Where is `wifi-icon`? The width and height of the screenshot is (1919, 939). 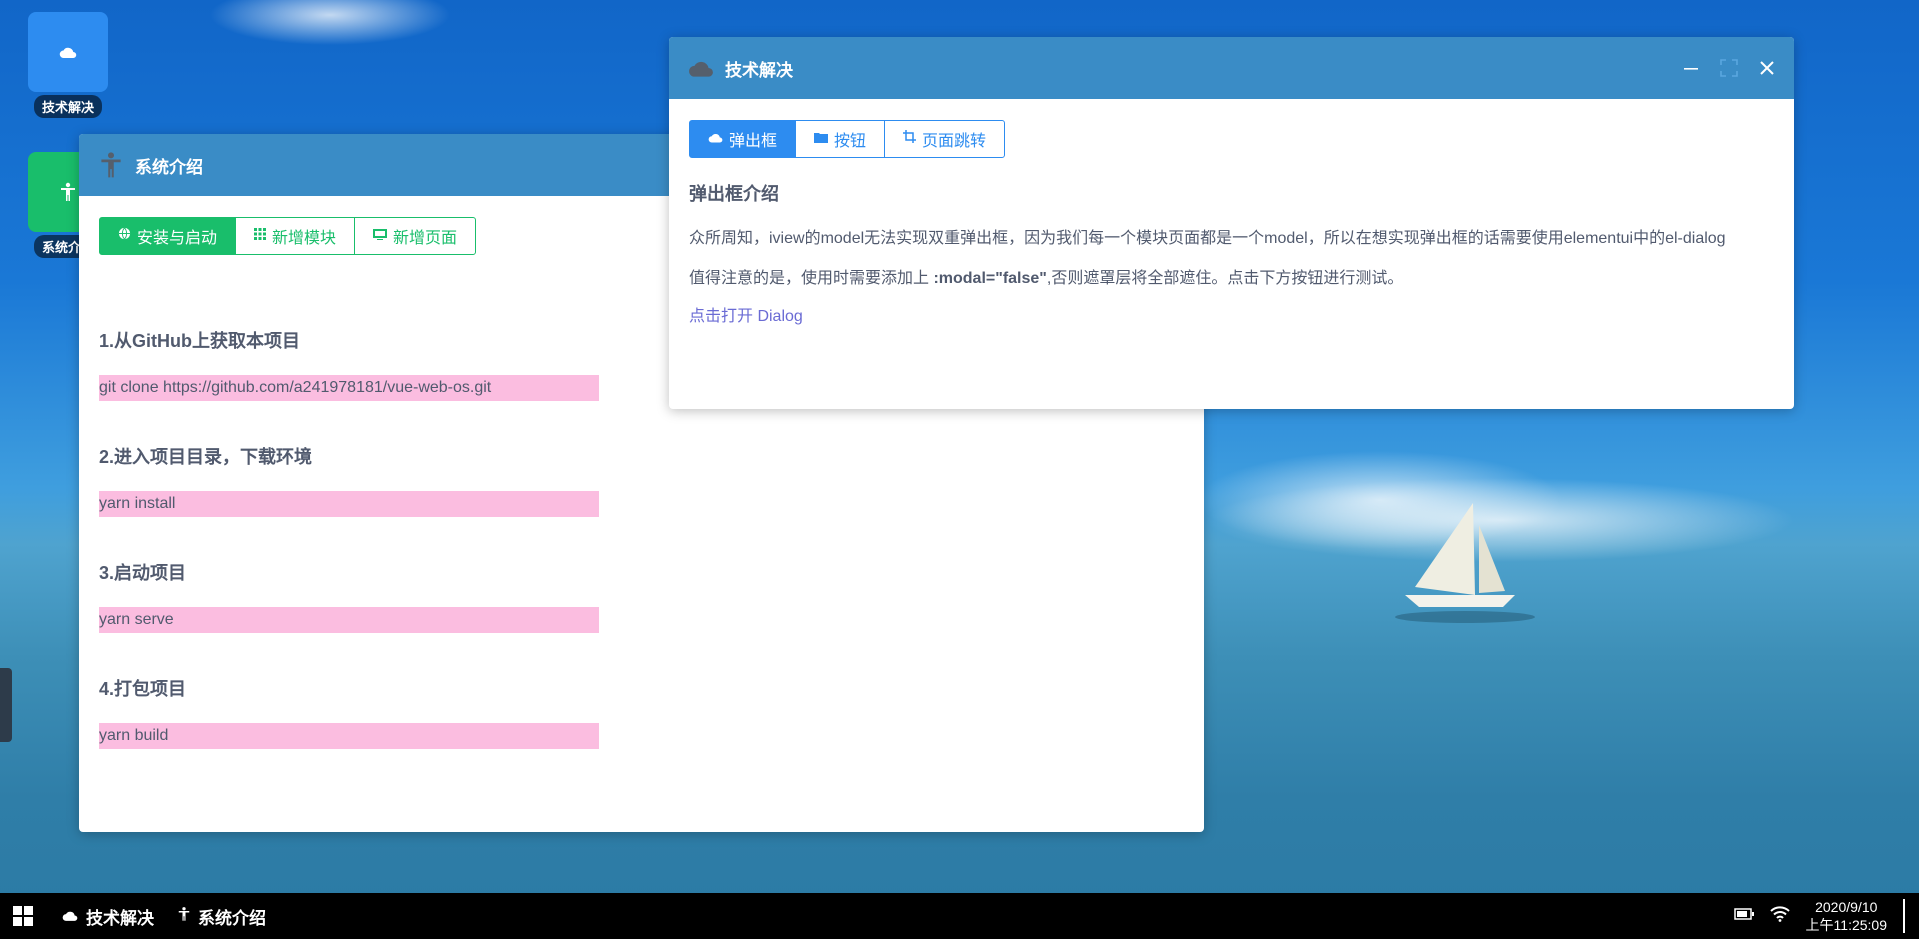
wifi-icon is located at coordinates (1779, 916).